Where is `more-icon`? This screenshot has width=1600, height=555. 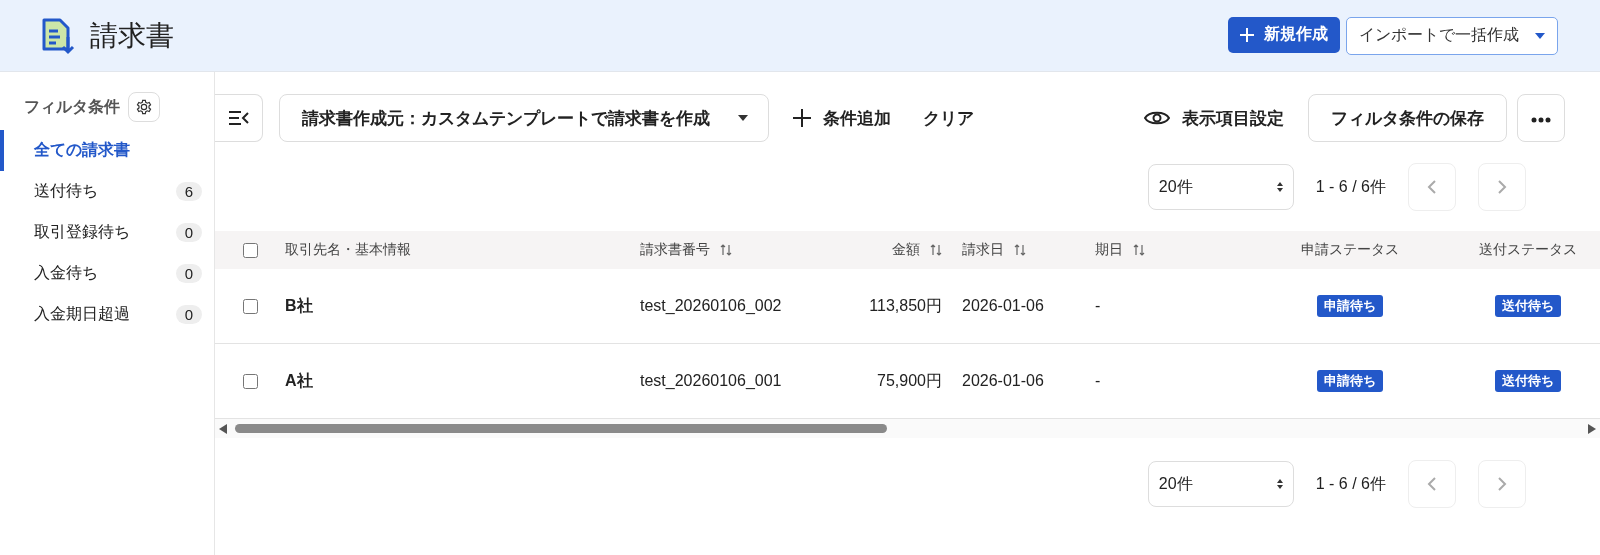 more-icon is located at coordinates (1541, 120).